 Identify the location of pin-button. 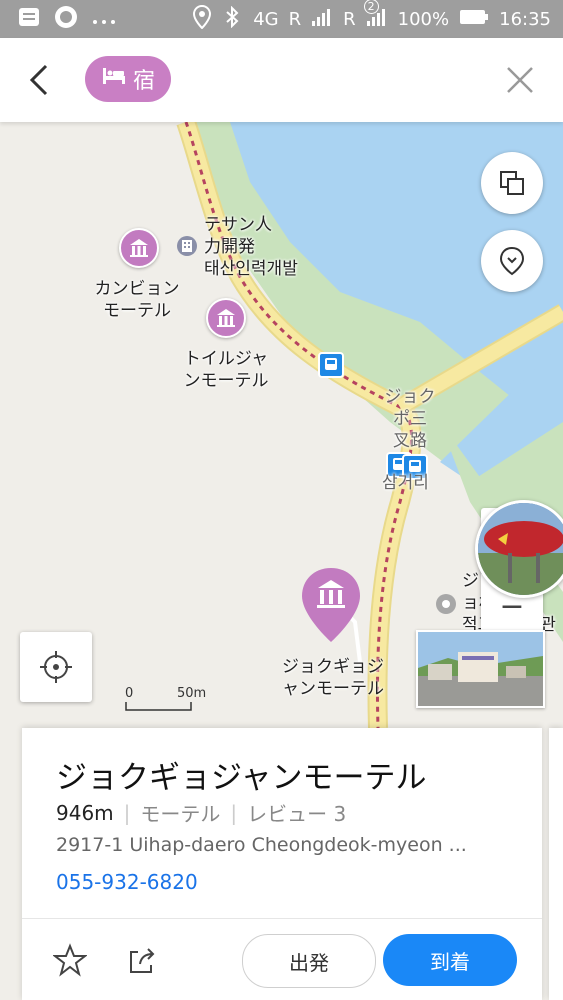
(512, 261).